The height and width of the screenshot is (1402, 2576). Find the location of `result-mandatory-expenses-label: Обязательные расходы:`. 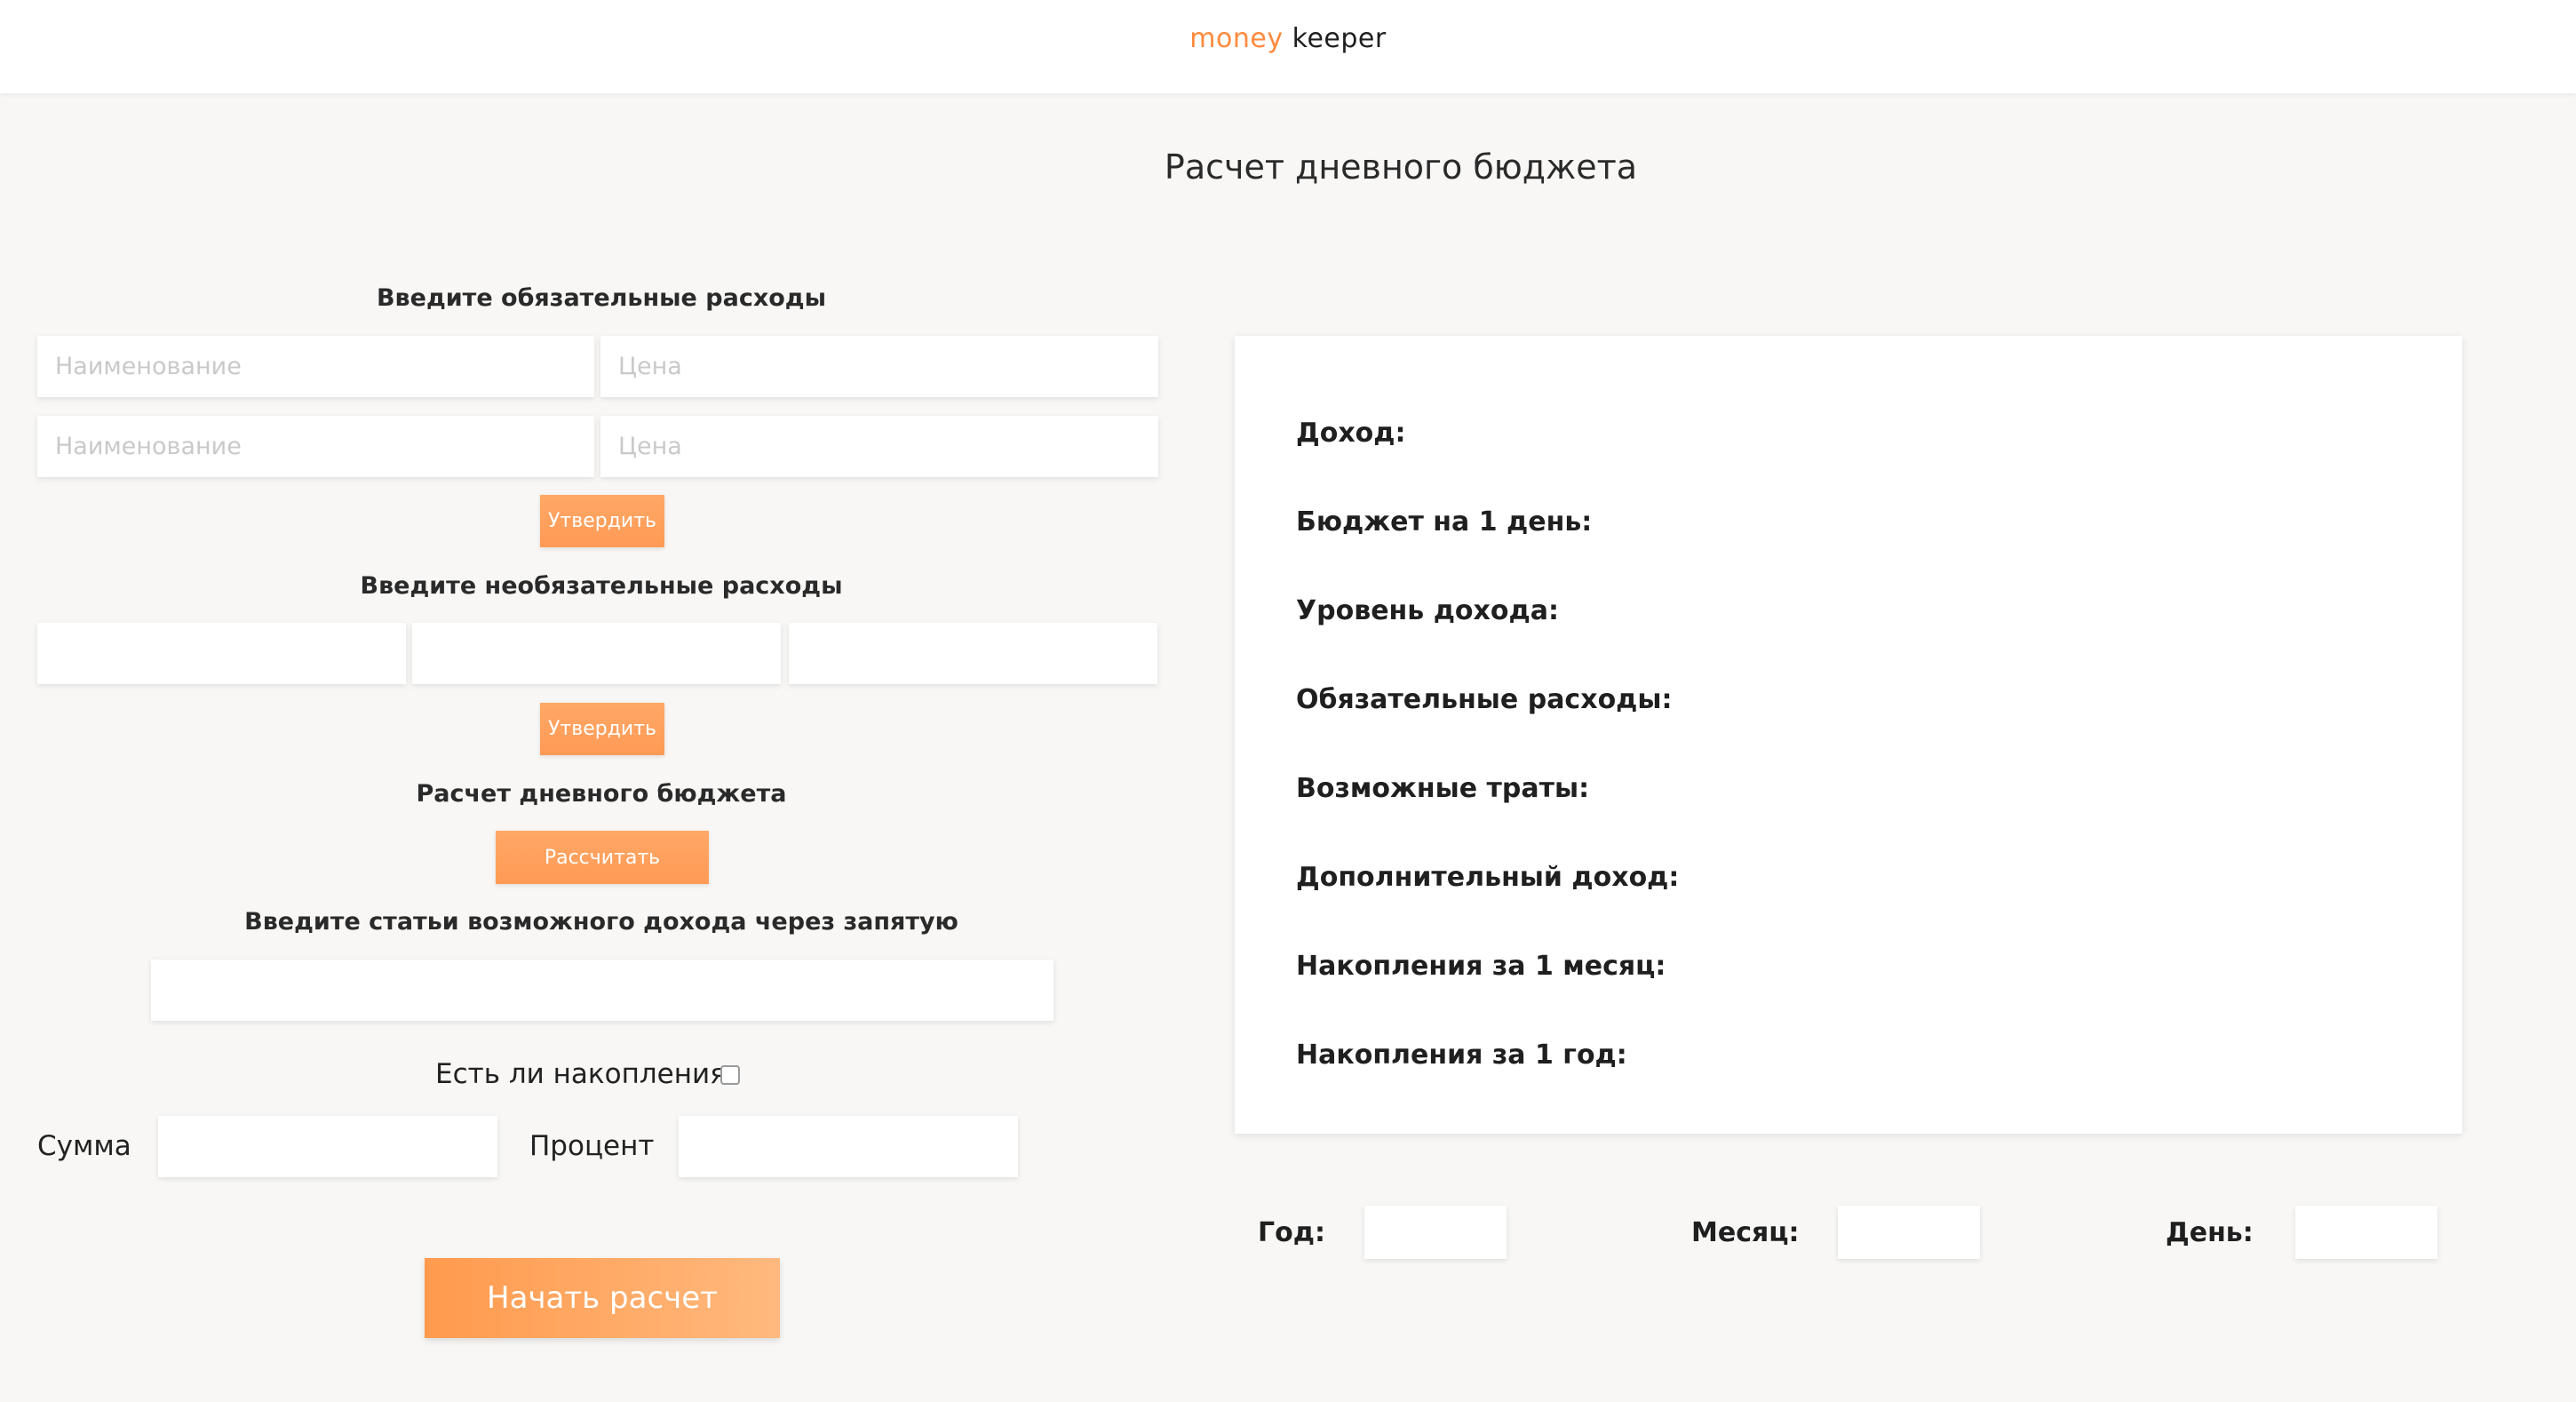

result-mandatory-expenses-label: Обязательные расходы: is located at coordinates (1484, 699).